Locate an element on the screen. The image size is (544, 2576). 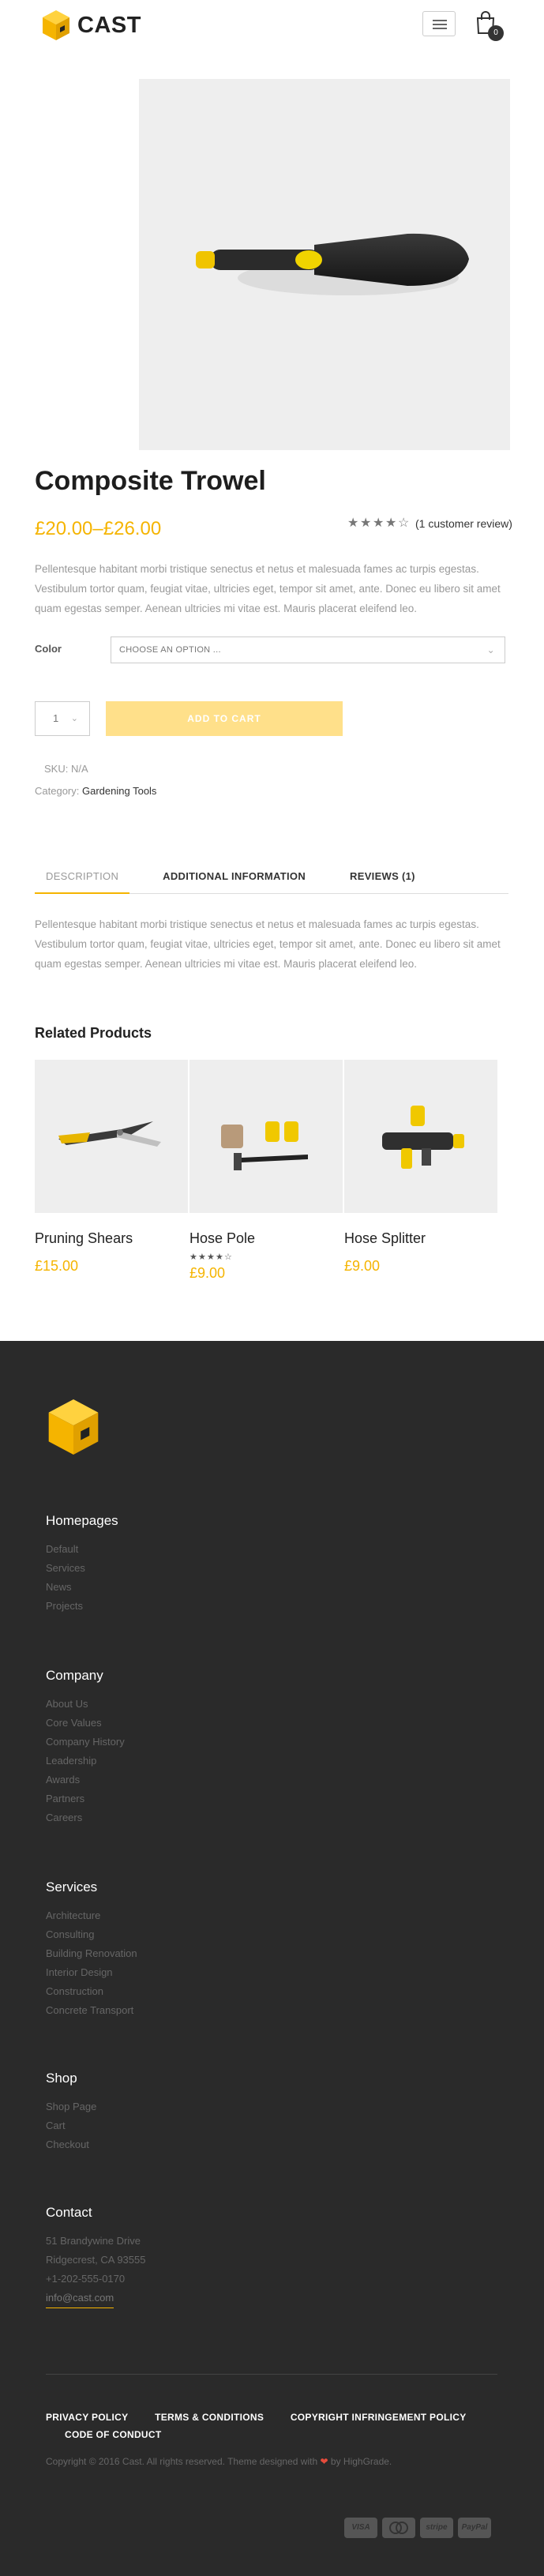
related-product-price: £9.00 is located at coordinates (362, 1266).